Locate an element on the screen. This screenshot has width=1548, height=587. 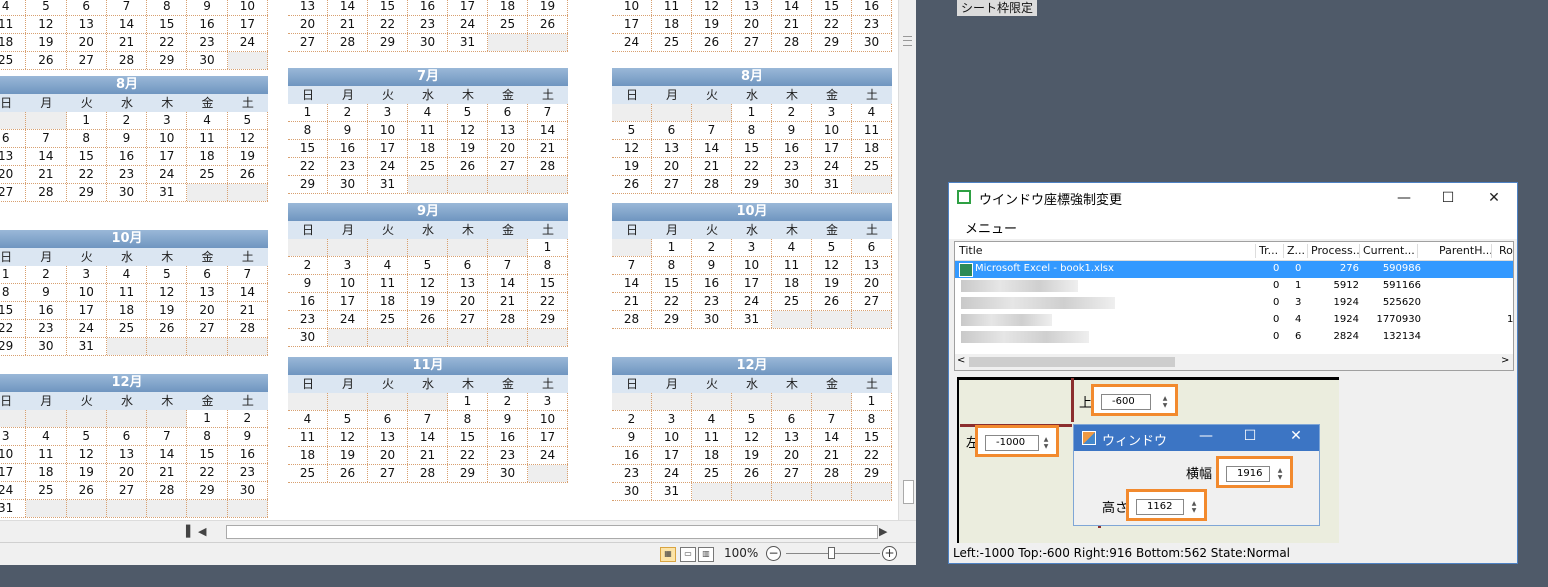
width-spinner: 1916 ▲ ▼ is located at coordinates (1254, 472).